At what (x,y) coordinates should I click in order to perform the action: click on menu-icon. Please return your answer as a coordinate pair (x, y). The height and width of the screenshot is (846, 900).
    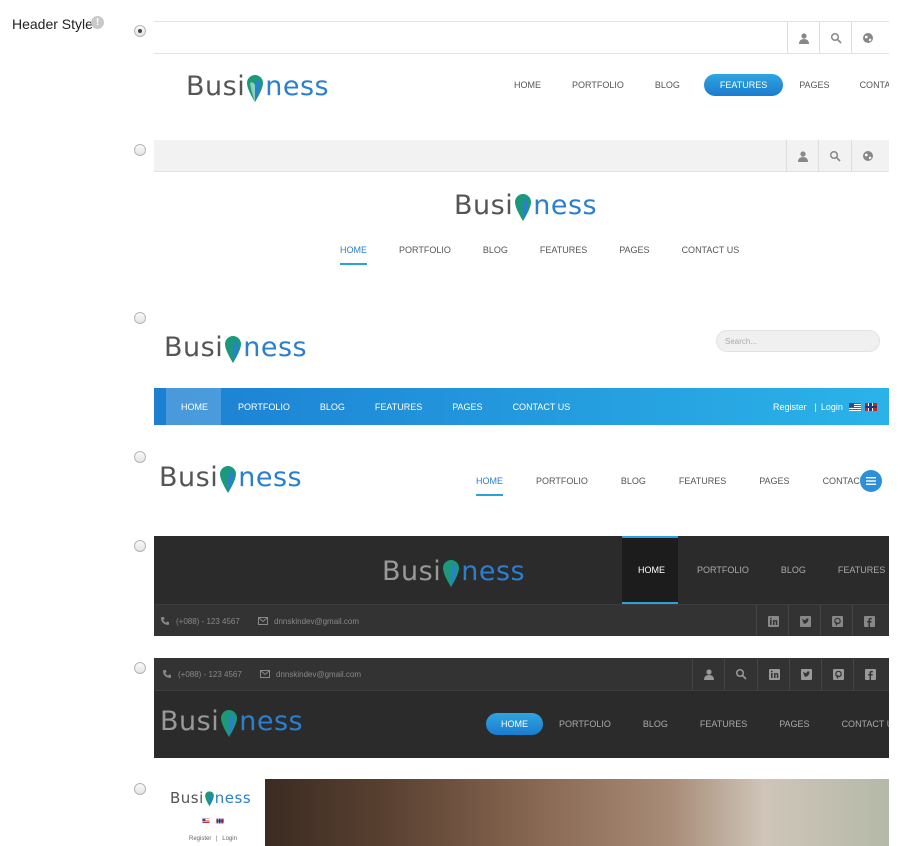
    Looking at the image, I should click on (871, 481).